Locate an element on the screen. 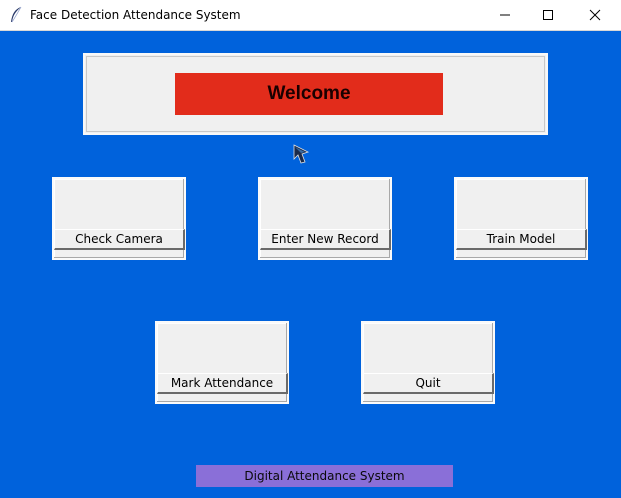  enter-new-record-button: Enter New Record is located at coordinates (325, 239).